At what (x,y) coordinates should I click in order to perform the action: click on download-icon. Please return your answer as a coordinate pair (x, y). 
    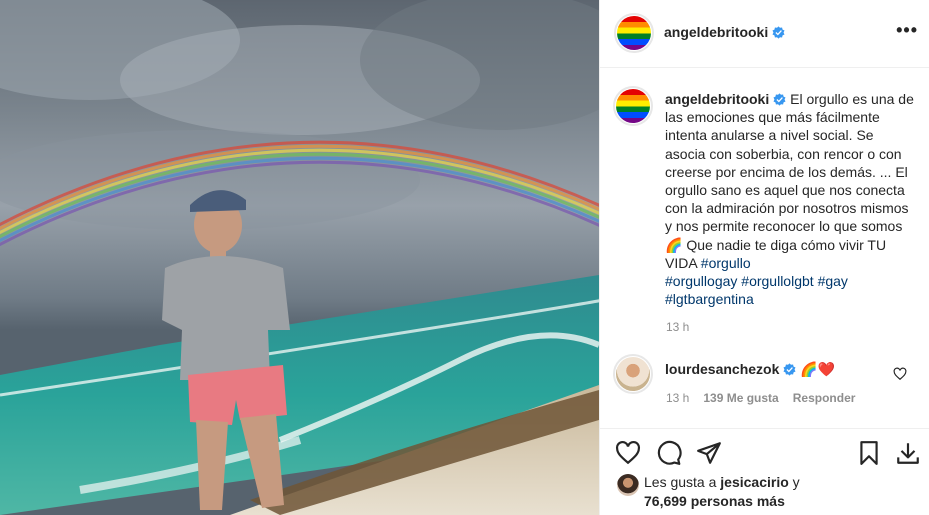
    Looking at the image, I should click on (908, 453).